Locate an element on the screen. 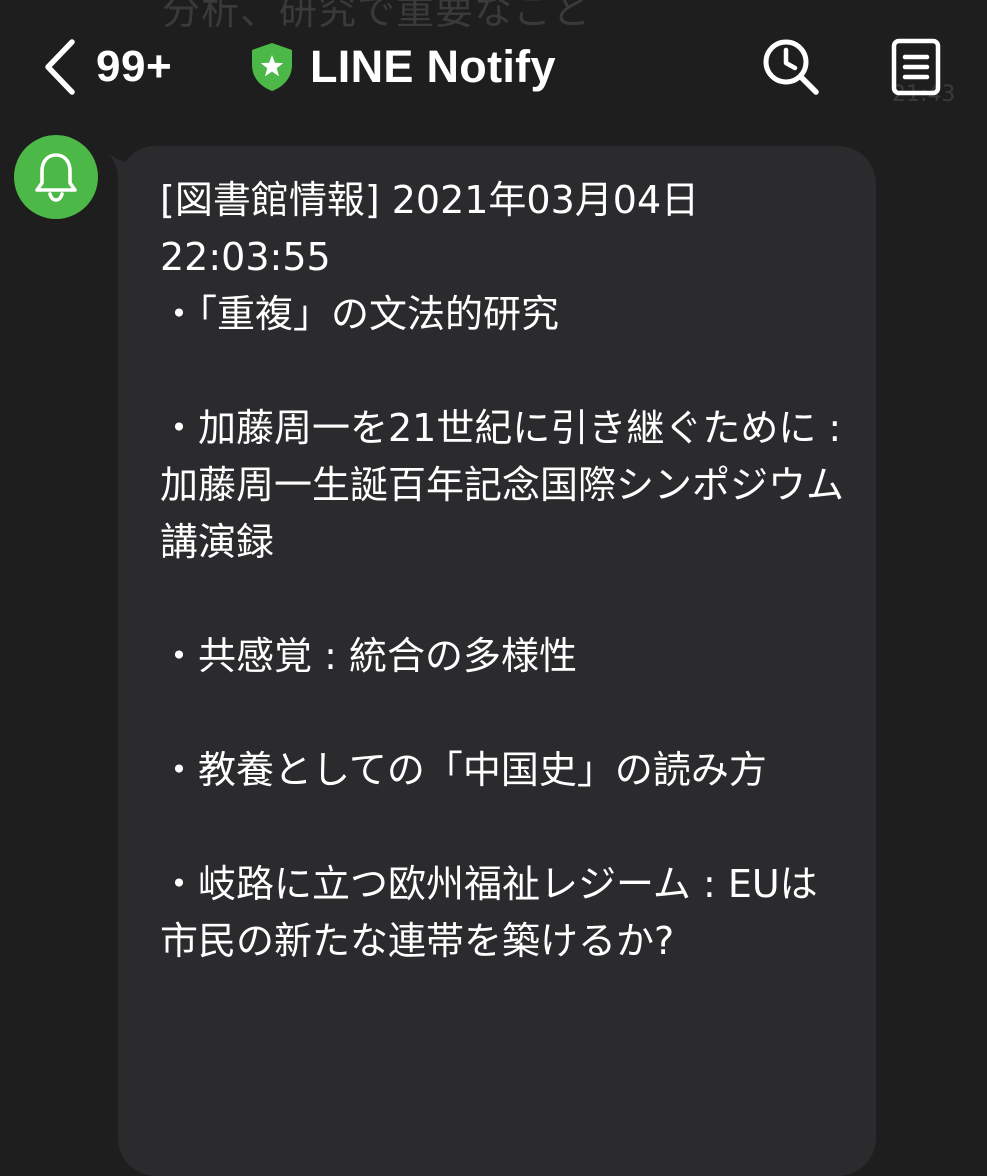 Image resolution: width=987 pixels, height=1176 pixels. sender-avatar is located at coordinates (56, 177).